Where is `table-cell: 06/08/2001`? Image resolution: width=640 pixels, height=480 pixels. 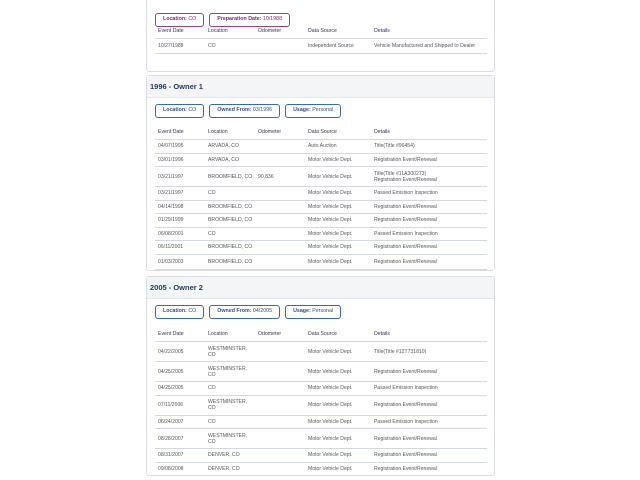
table-cell: 06/08/2001 is located at coordinates (171, 233).